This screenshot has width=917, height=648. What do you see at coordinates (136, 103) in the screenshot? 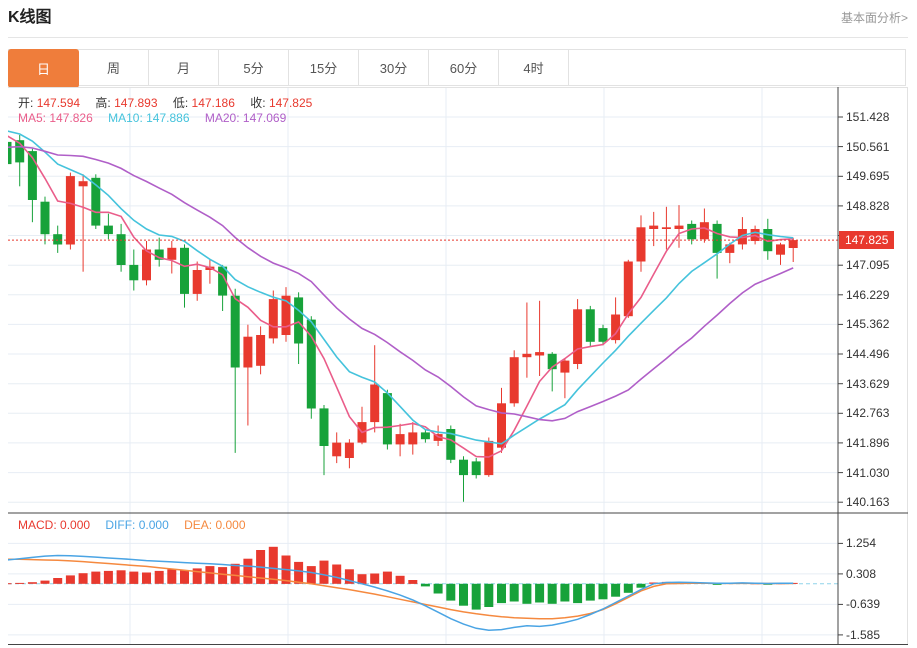
I see `high-value: 147.893` at bounding box center [136, 103].